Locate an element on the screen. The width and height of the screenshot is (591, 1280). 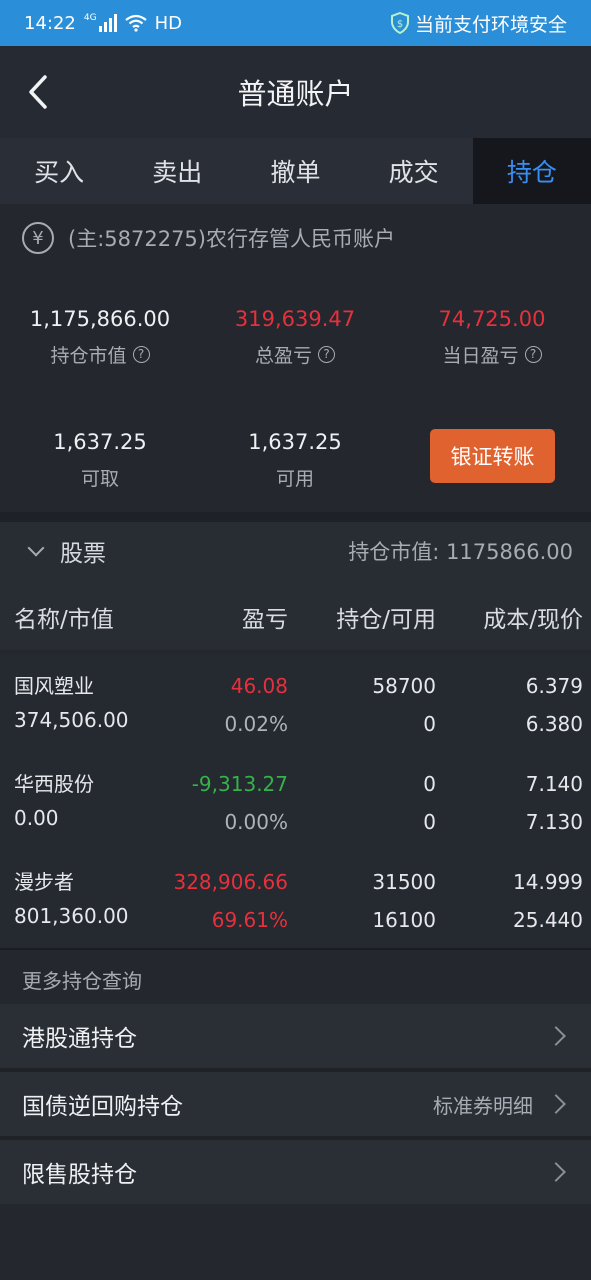
stock-name: 国风塑业 is located at coordinates (54, 686).